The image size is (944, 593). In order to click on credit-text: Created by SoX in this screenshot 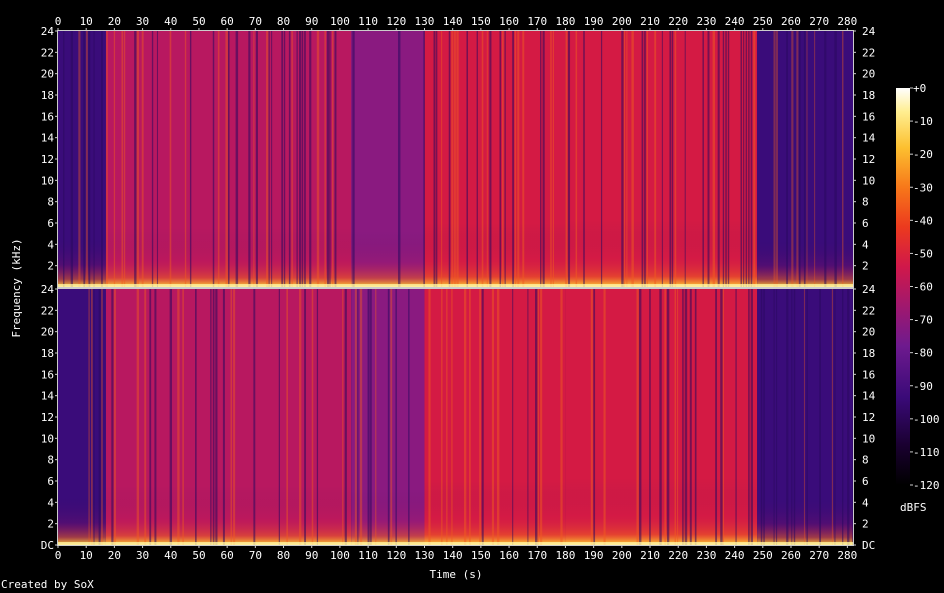, I will do `click(47, 584)`.